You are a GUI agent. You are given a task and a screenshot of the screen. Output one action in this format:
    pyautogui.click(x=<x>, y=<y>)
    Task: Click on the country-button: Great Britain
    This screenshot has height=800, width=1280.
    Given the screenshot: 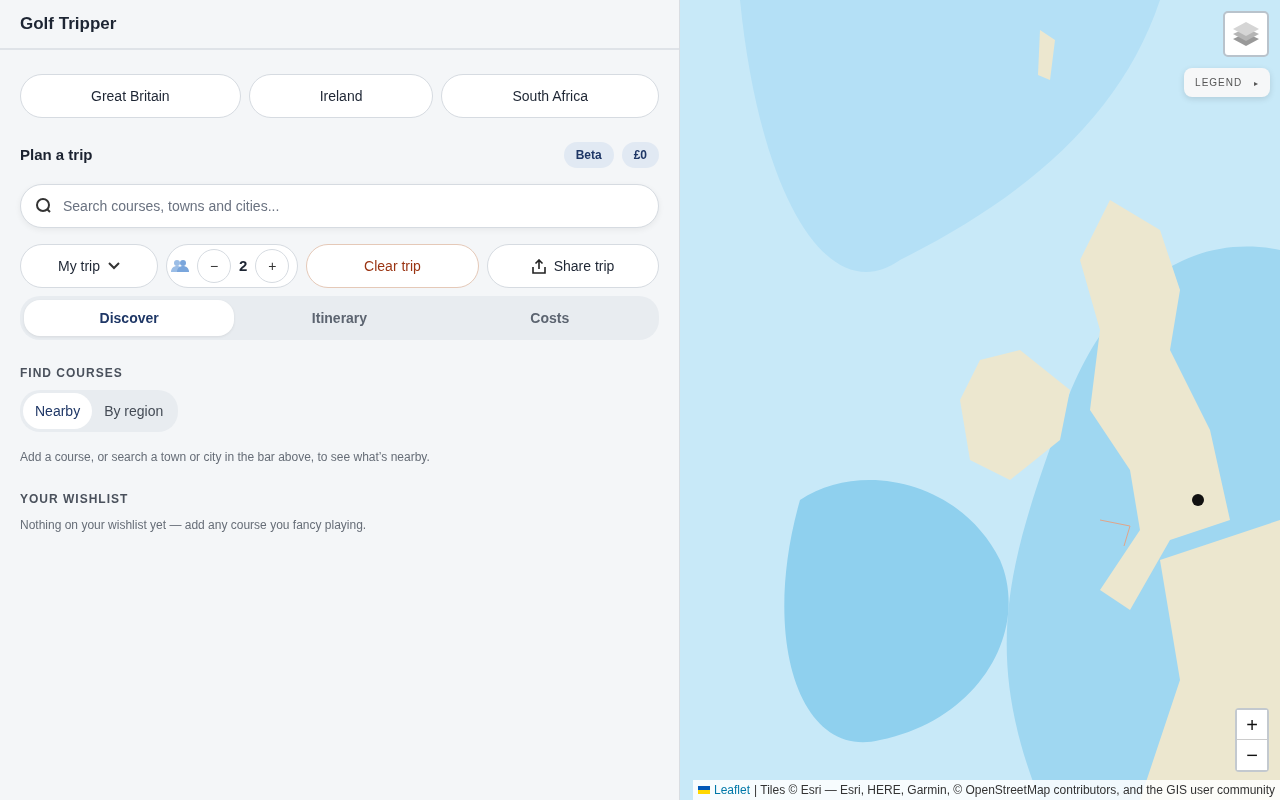 What is the action you would take?
    pyautogui.click(x=130, y=96)
    